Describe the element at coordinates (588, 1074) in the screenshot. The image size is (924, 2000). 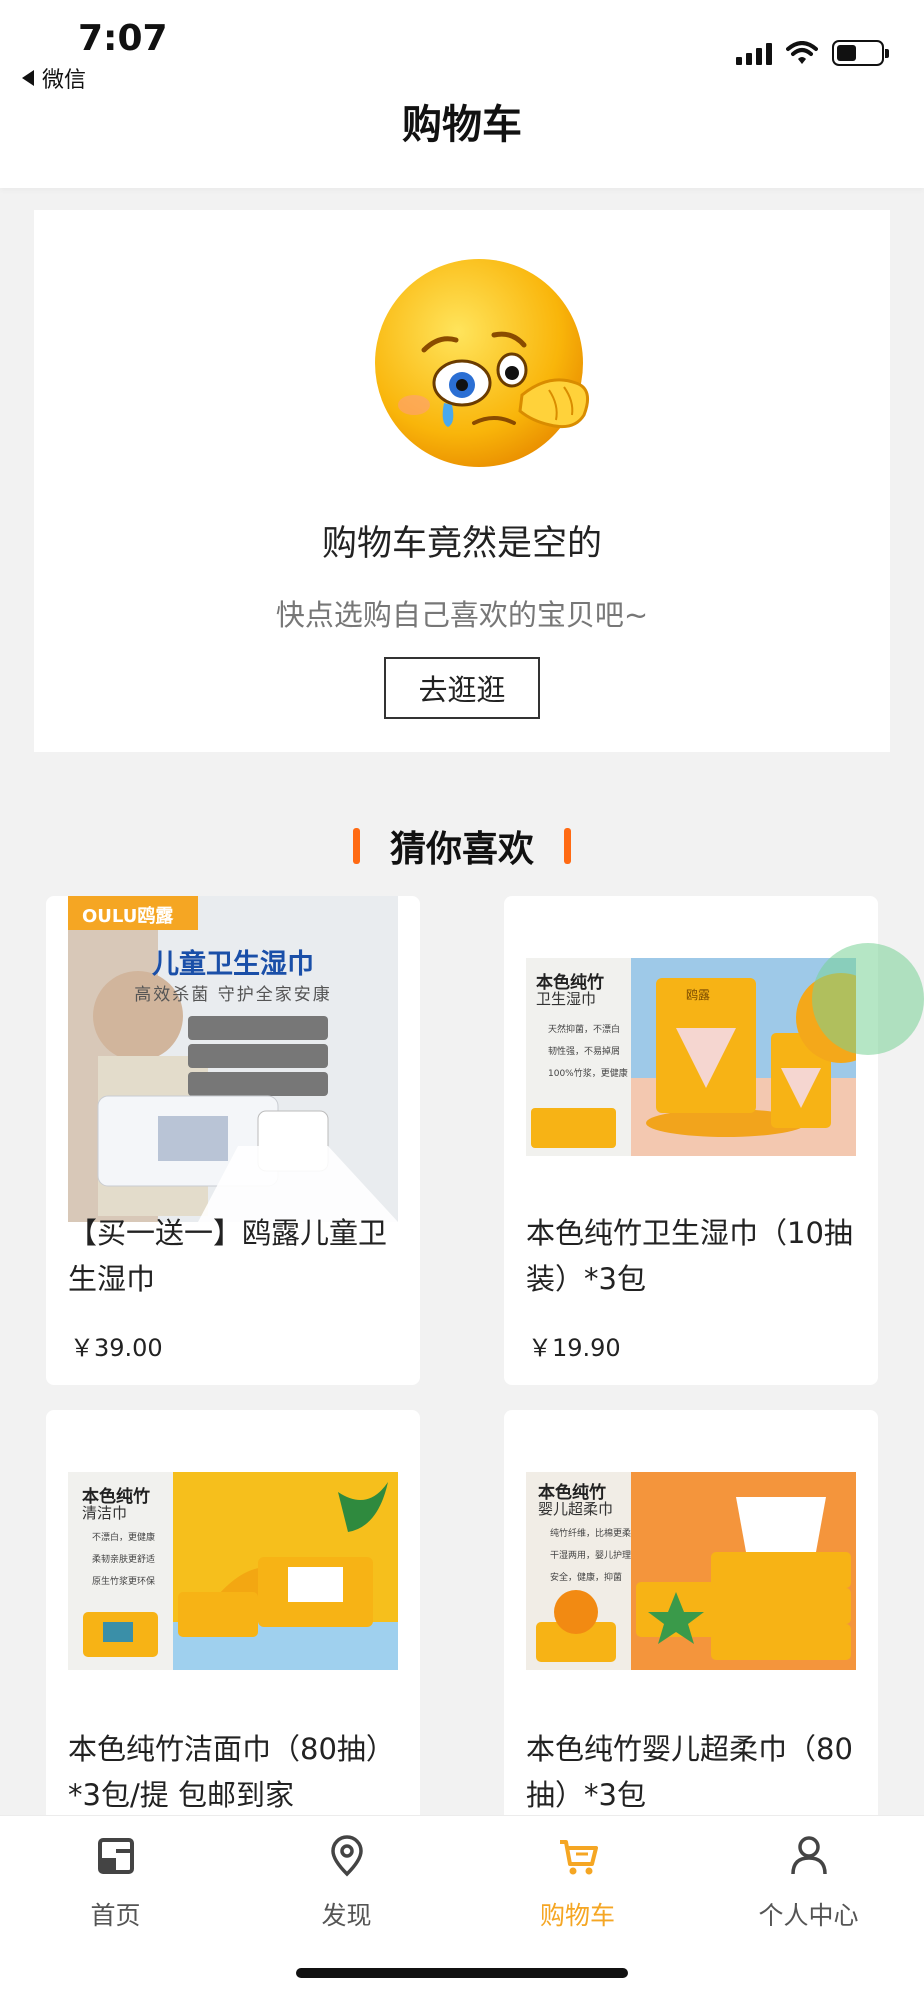
I see `product-image-feature: 100%竹浆，更健康` at that location.